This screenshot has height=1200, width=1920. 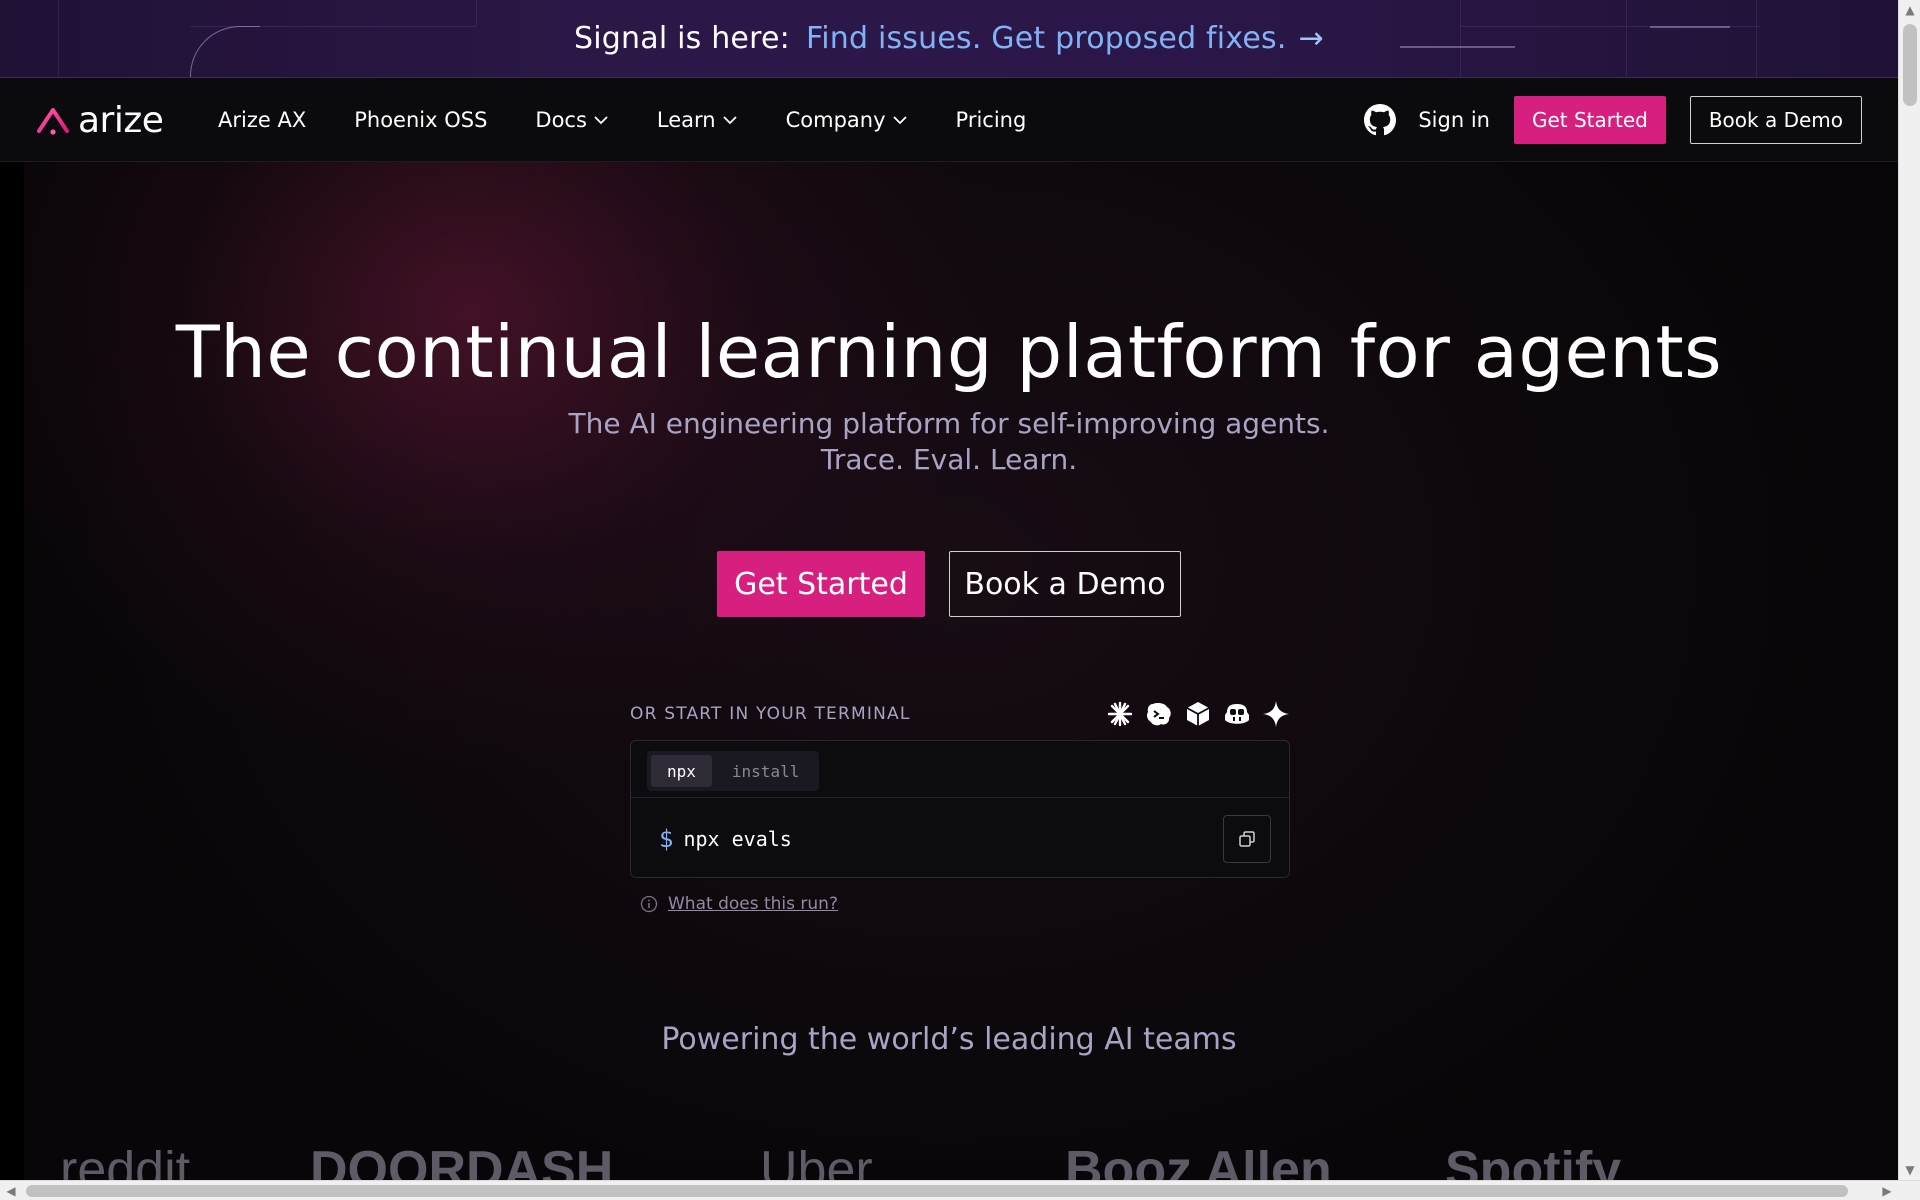 I want to click on terminal-divider, so click(x=960, y=797).